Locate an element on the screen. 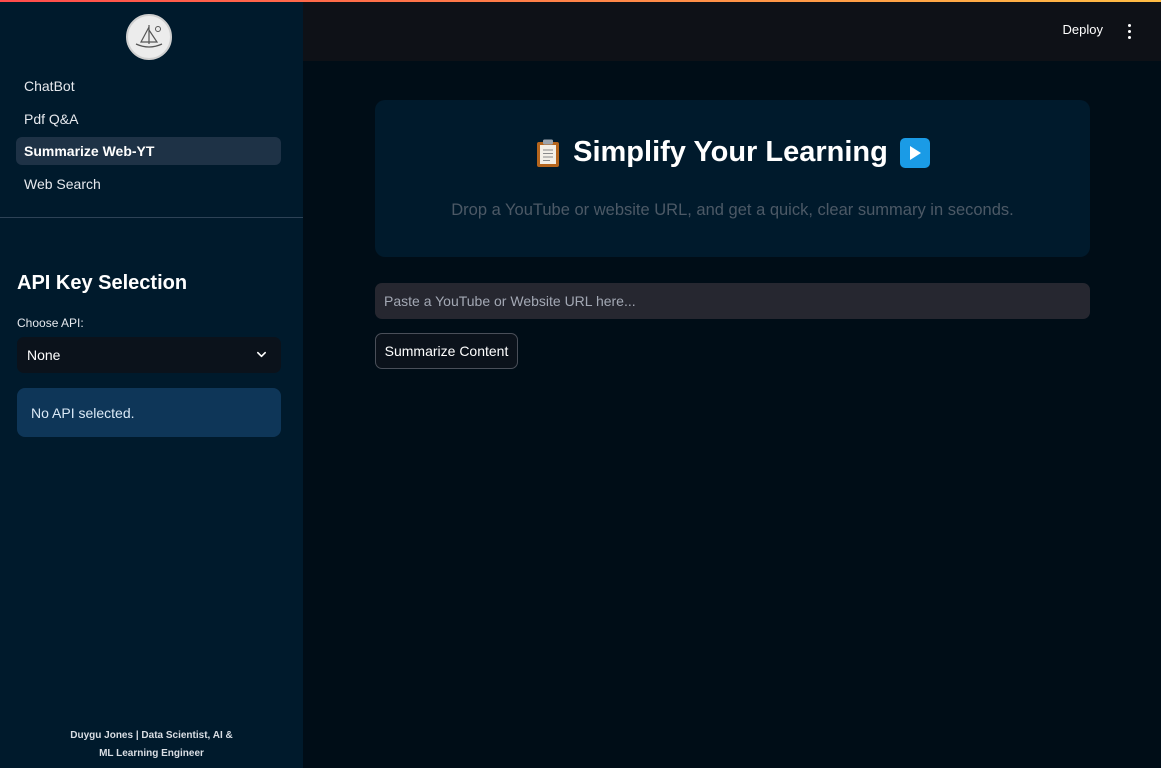 Image resolution: width=1161 pixels, height=768 pixels. play-icon is located at coordinates (914, 152).